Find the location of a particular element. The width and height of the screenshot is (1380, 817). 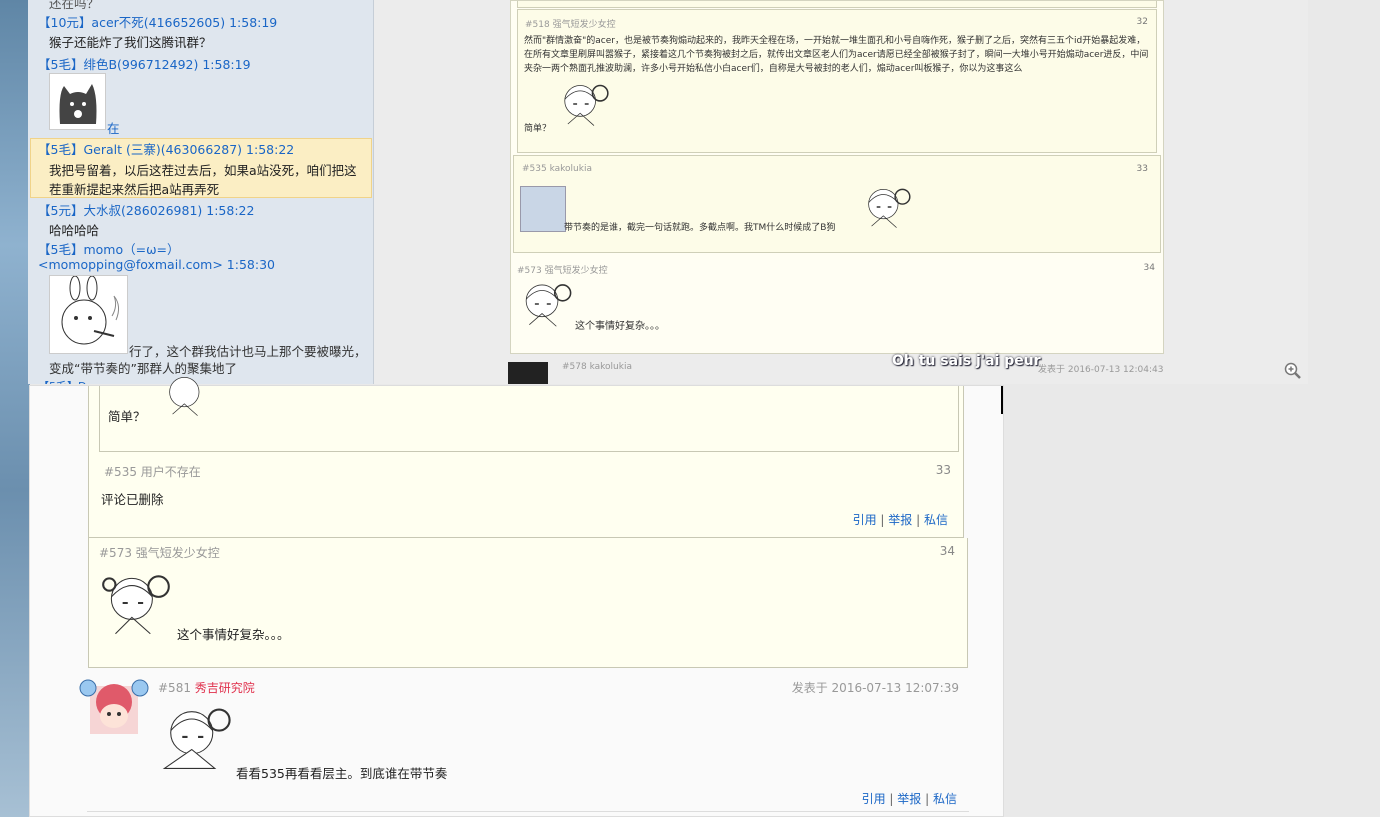

quote-text: 评论已删除 is located at coordinates (132, 499).